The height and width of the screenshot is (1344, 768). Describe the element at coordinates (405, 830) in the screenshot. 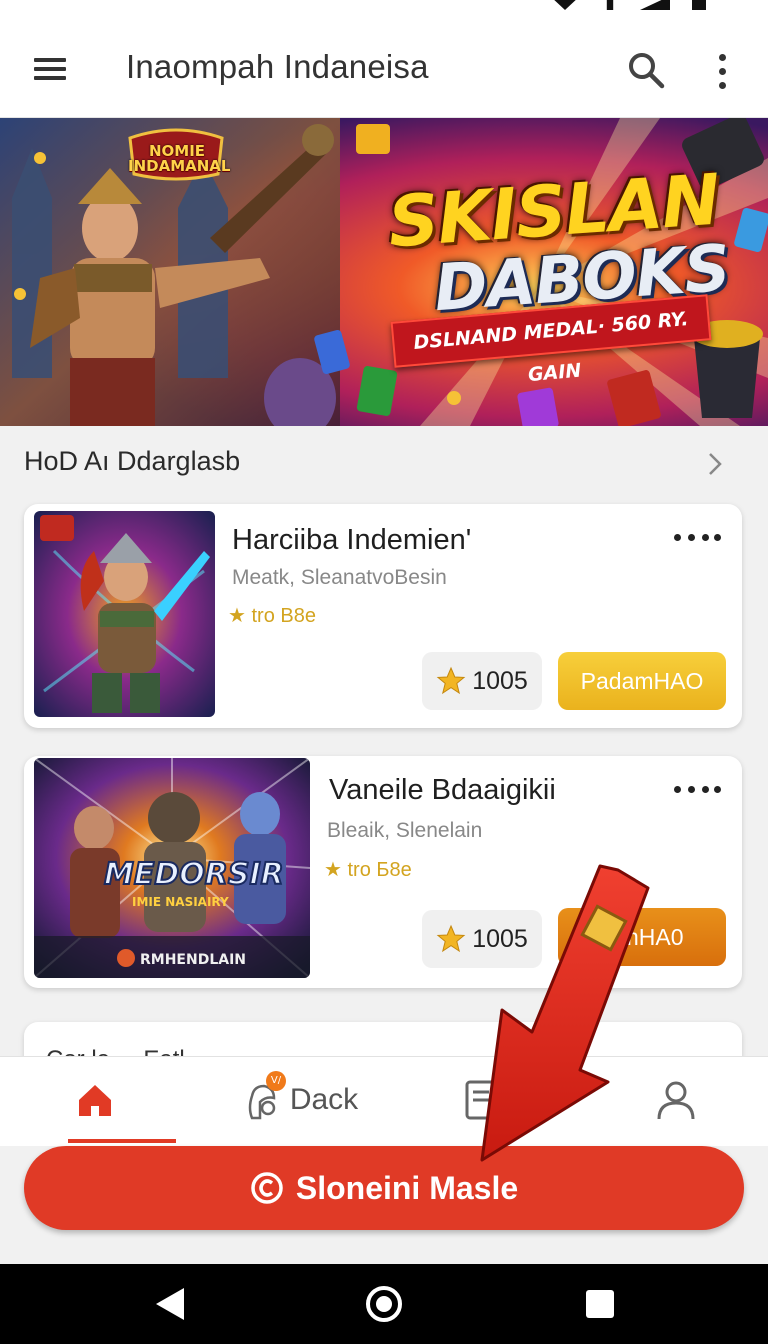

I see `game-subtitle: Bleaik, Slenelain` at that location.